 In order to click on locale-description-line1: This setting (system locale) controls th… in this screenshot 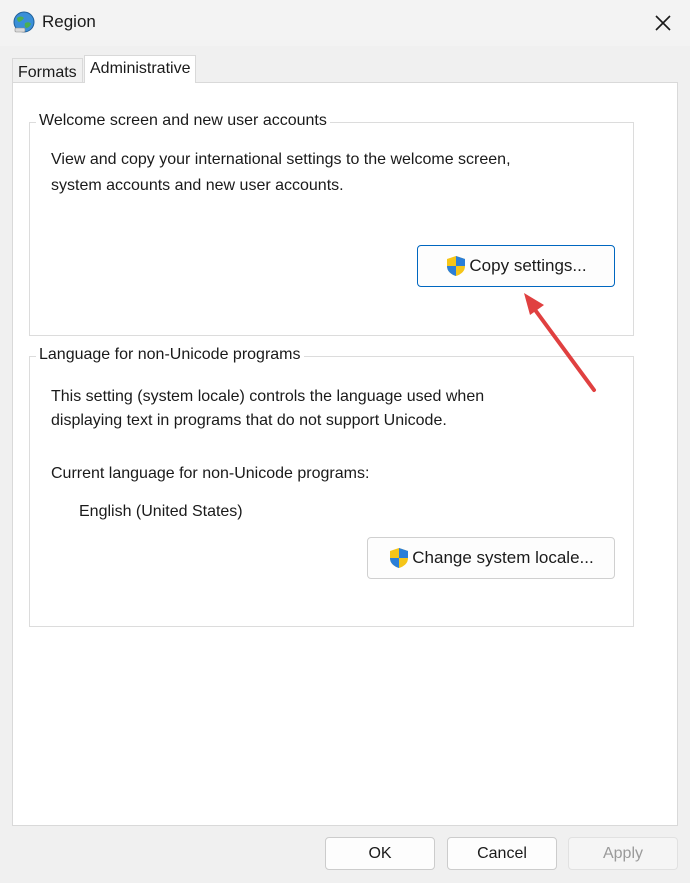, I will do `click(268, 396)`.